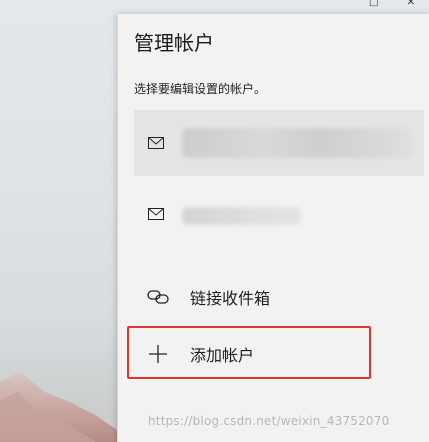  Describe the element at coordinates (249, 352) in the screenshot. I see `highlight-annotation-box` at that location.